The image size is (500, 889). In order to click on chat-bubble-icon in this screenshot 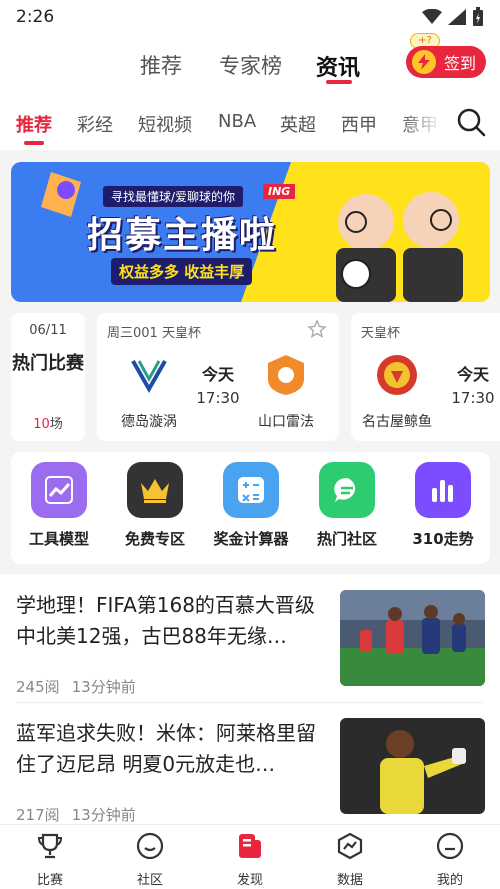, I will do `click(347, 490)`.